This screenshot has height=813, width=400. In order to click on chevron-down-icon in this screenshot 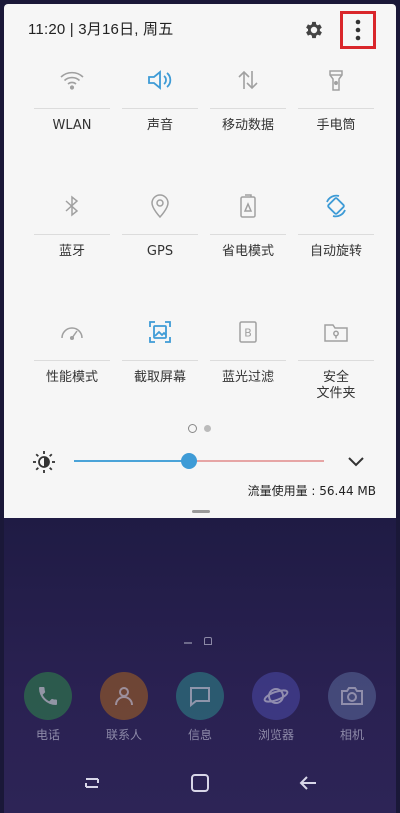, I will do `click(356, 462)`.